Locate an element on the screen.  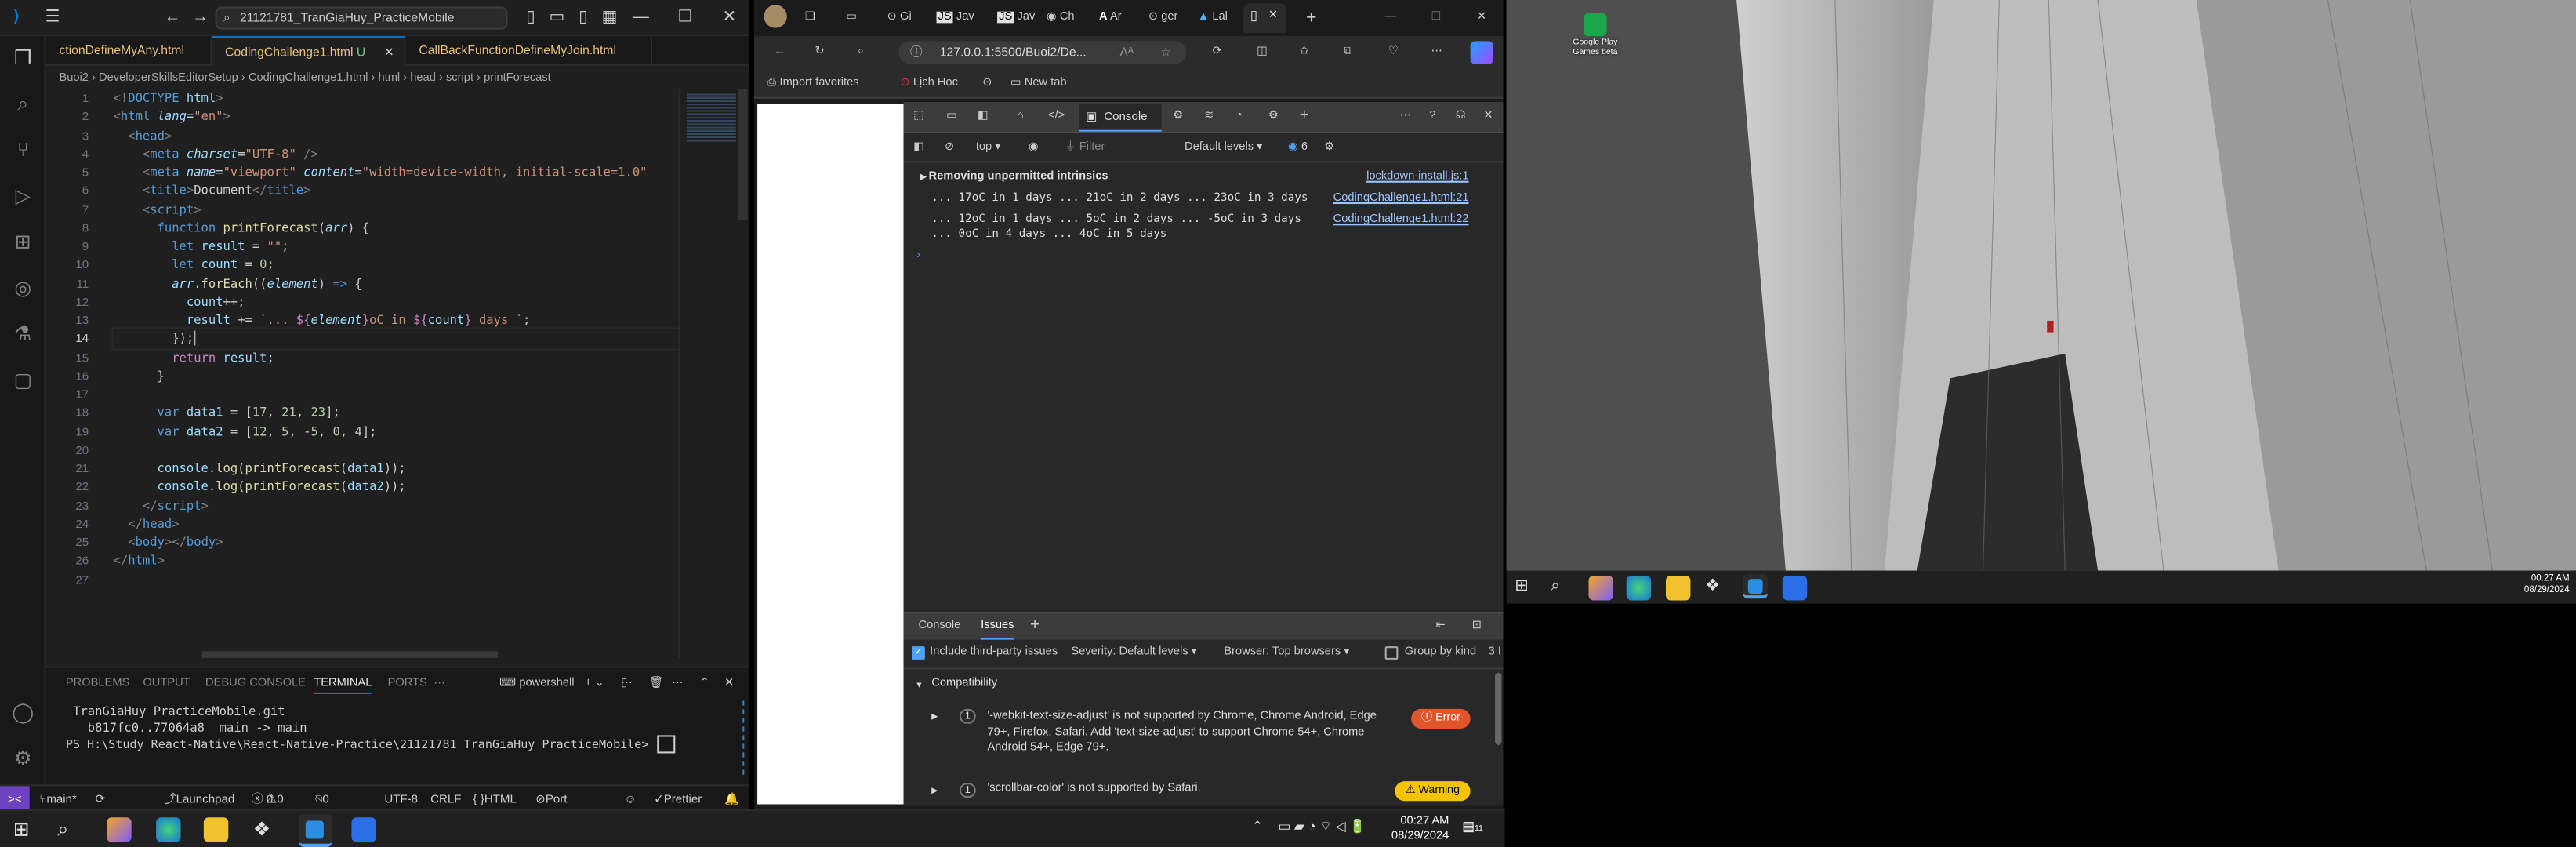
issues-counter: ◉ 6 is located at coordinates (1298, 148).